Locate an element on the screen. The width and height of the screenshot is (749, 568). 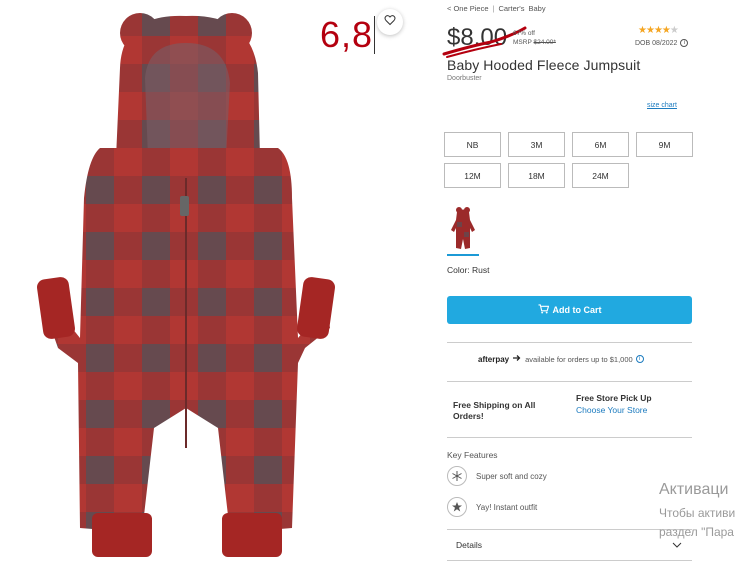
handwritten-price-annotation: 6,8 is located at coordinates (347, 34).